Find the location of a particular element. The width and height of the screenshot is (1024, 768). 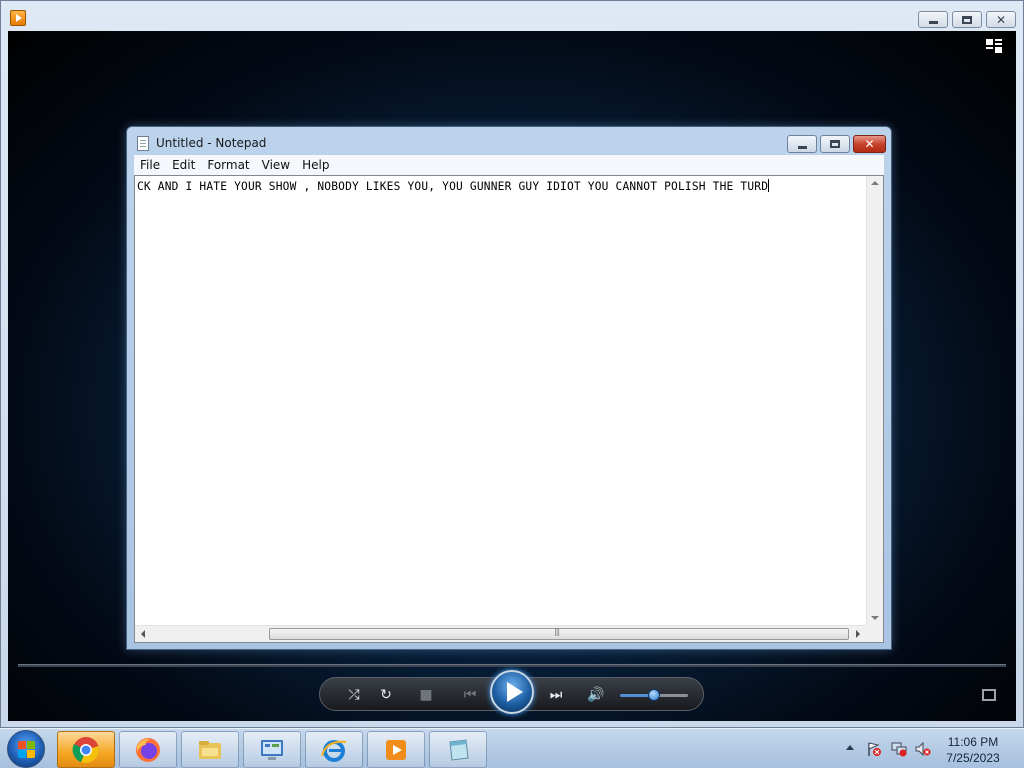

chrome-icon is located at coordinates (85, 750).